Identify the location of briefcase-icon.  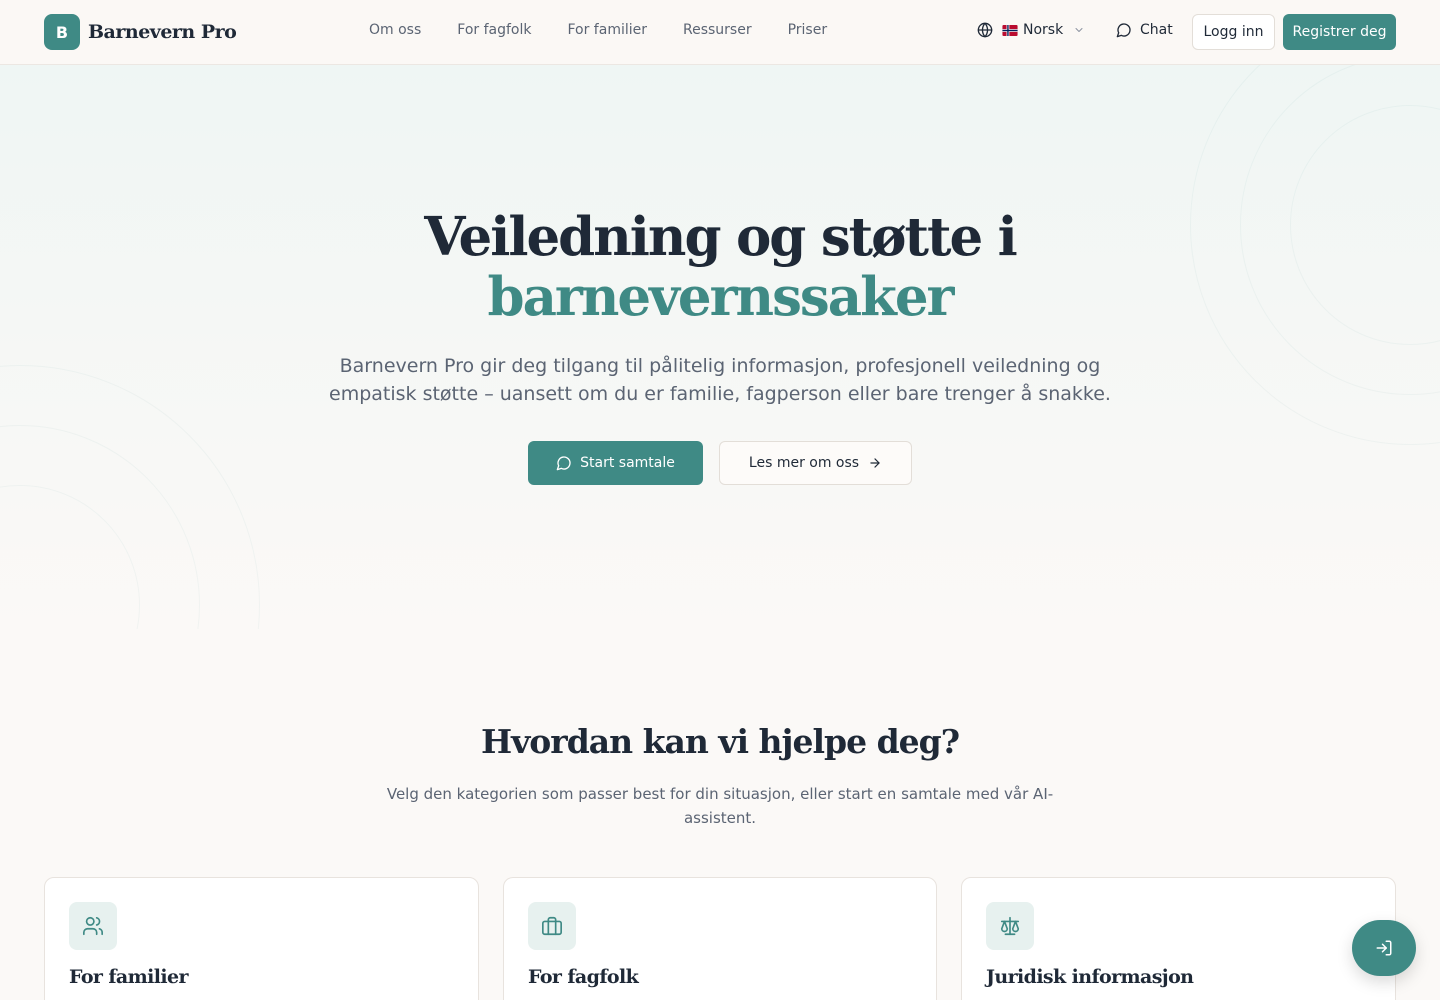
(552, 926).